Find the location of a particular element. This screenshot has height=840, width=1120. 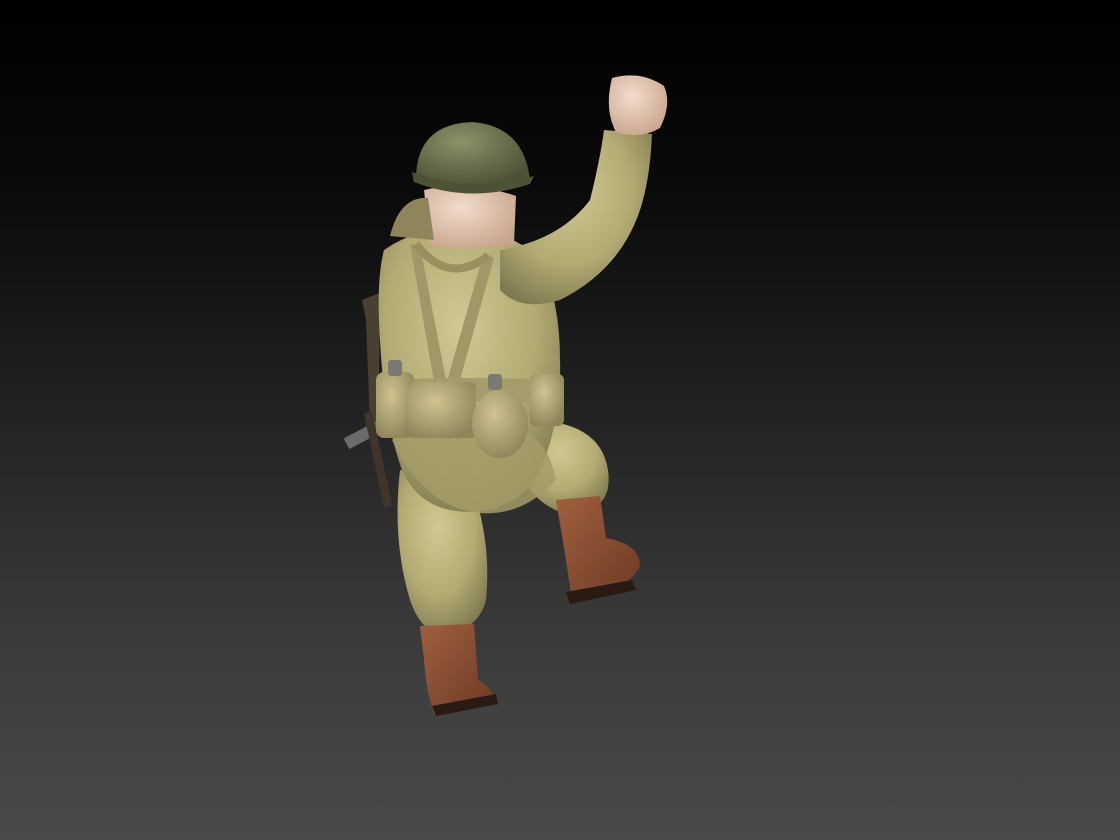

raised-arm is located at coordinates (584, 190).